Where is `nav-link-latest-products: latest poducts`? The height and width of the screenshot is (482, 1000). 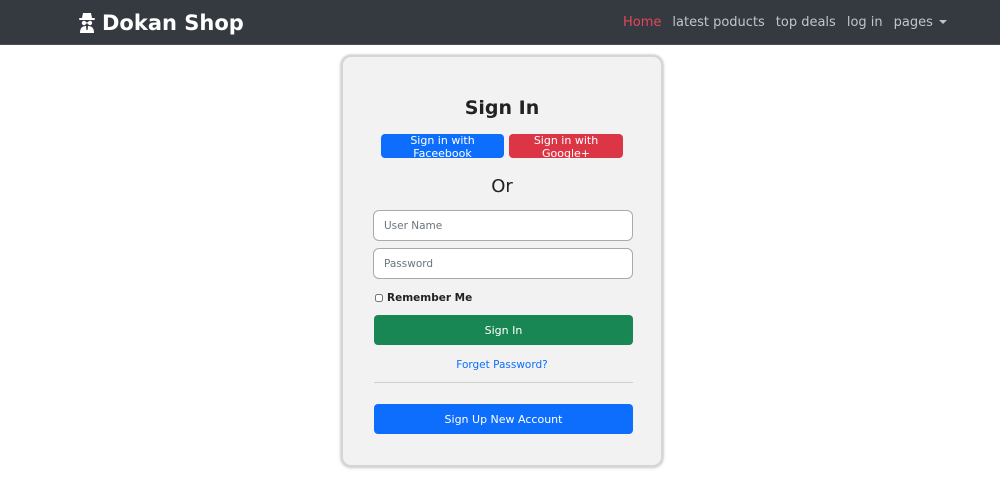 nav-link-latest-products: latest poducts is located at coordinates (718, 22).